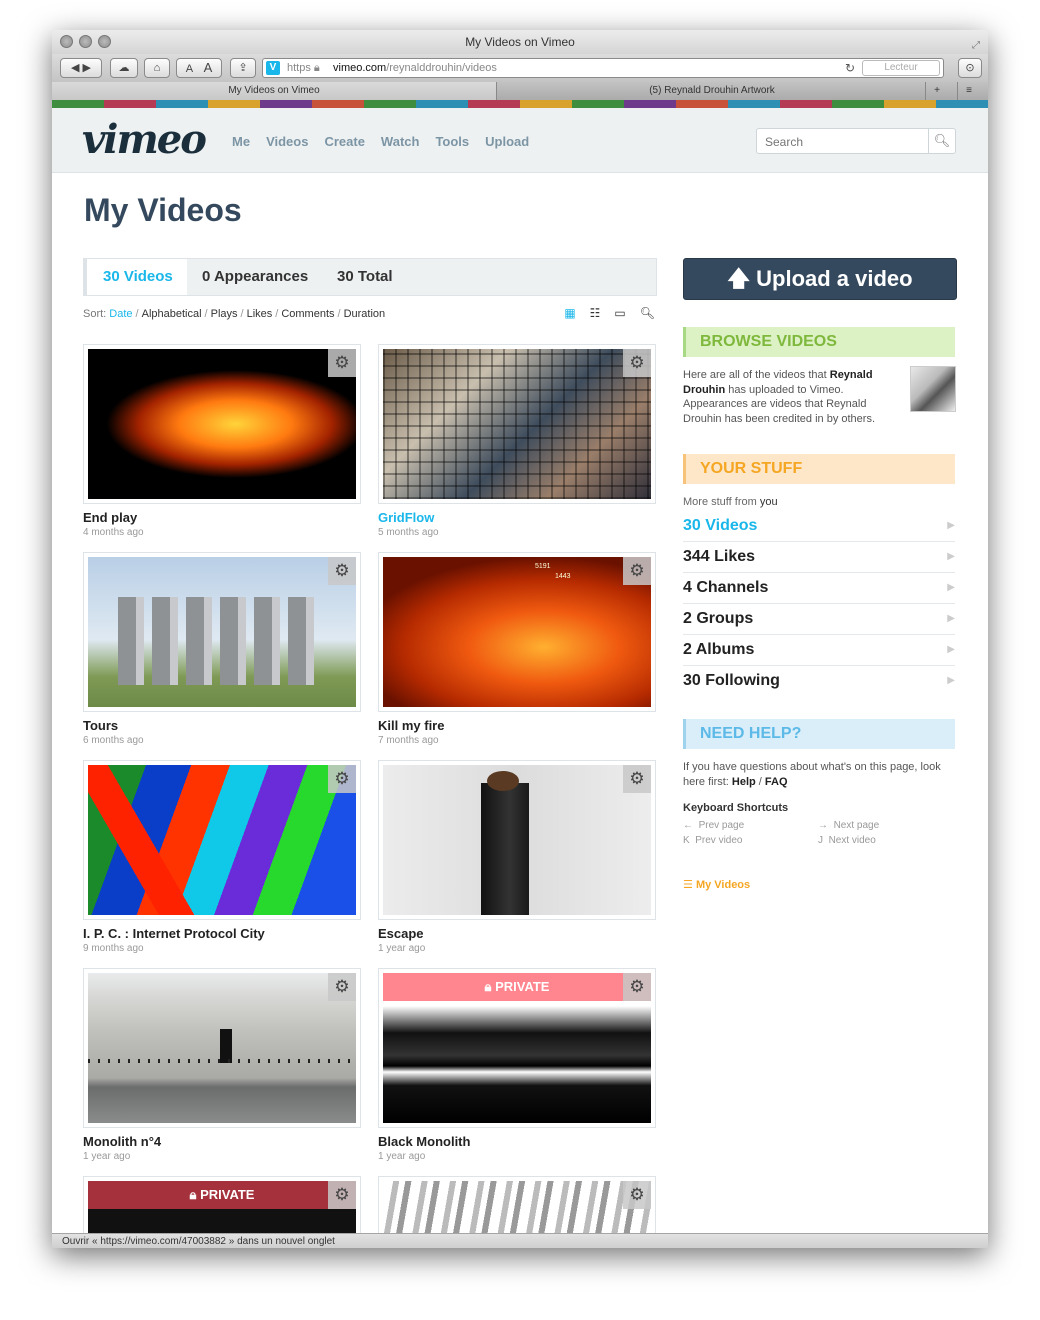  I want to click on stuff-note-text: More stuff from, so click(721, 502).